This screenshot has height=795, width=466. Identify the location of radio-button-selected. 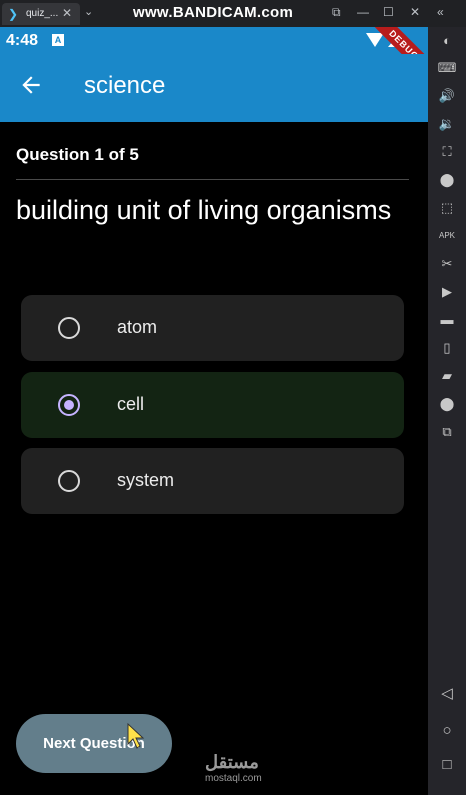
(69, 405).